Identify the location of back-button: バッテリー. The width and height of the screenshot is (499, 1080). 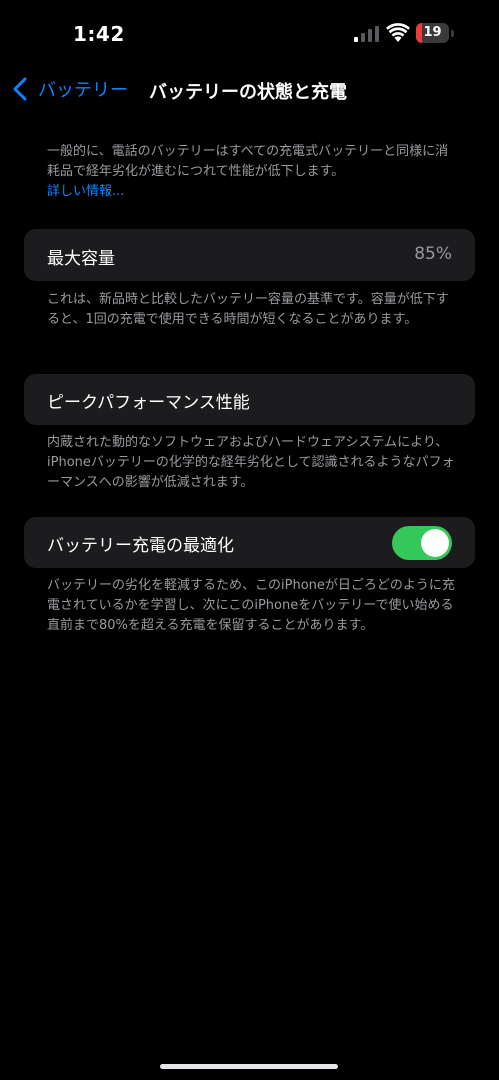
(70, 89).